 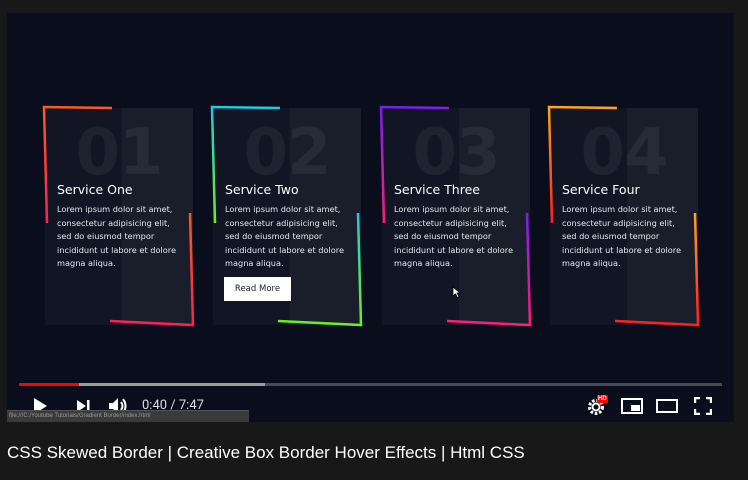 What do you see at coordinates (437, 189) in the screenshot?
I see `card-title: Service Three` at bounding box center [437, 189].